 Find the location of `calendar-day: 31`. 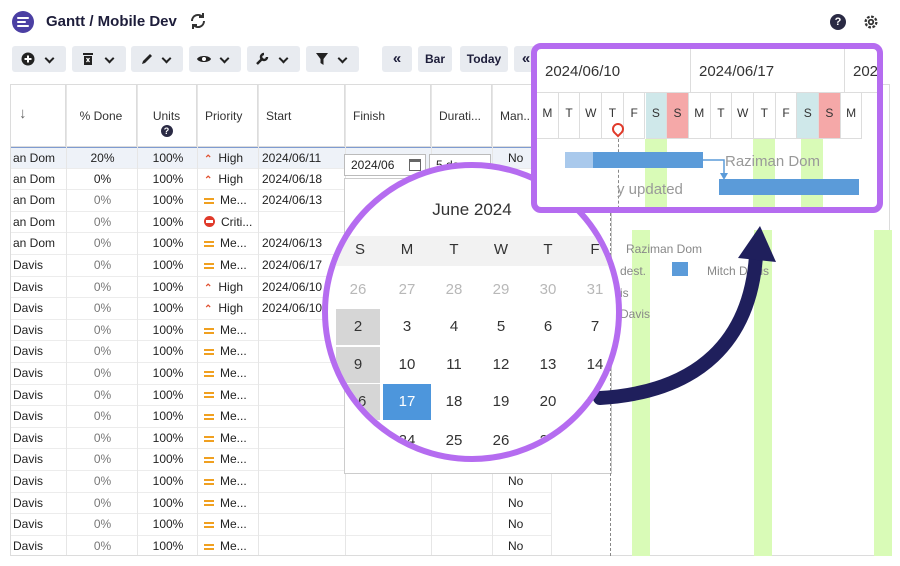

calendar-day: 31 is located at coordinates (593, 290).